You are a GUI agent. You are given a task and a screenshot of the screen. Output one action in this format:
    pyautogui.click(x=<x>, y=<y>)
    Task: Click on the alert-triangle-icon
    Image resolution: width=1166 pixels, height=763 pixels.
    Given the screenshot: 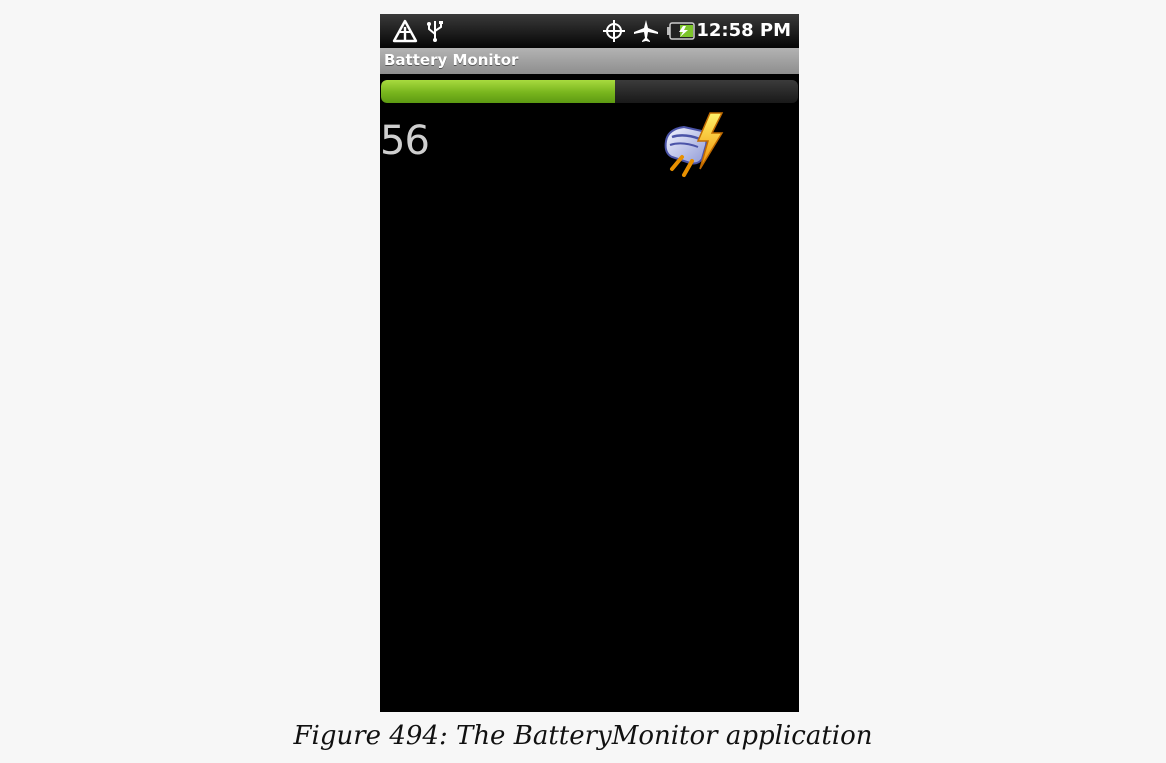 What is the action you would take?
    pyautogui.click(x=405, y=33)
    